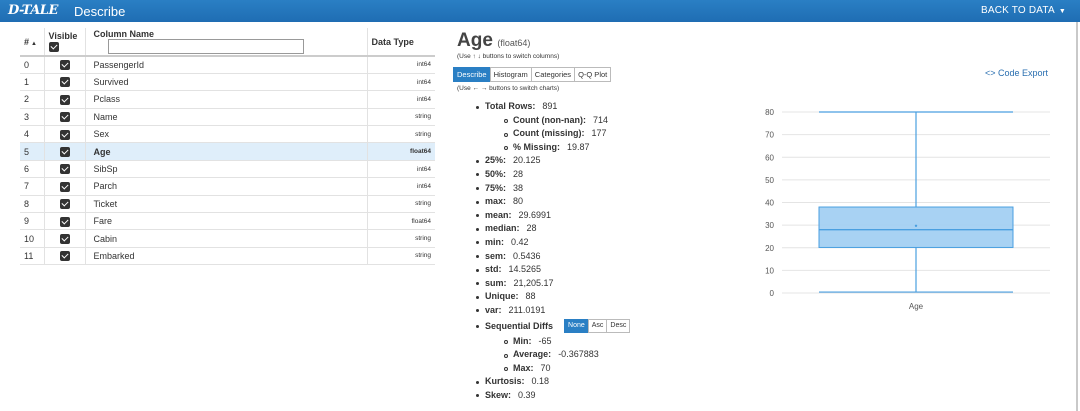 This screenshot has width=1080, height=411. What do you see at coordinates (493, 309) in the screenshot?
I see `stat-label: var:` at bounding box center [493, 309].